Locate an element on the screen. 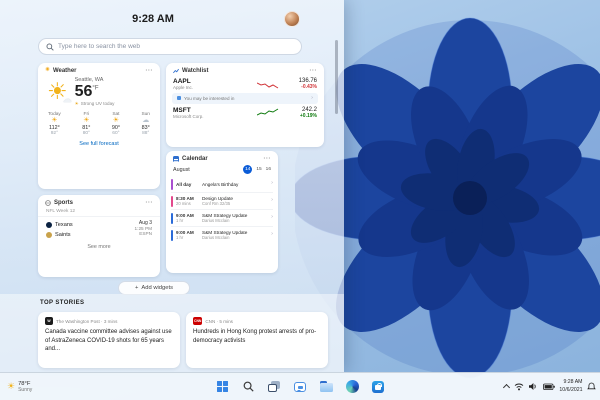 Image resolution: width=600 pixels, height=400 pixels. folder-icon is located at coordinates (326, 386).